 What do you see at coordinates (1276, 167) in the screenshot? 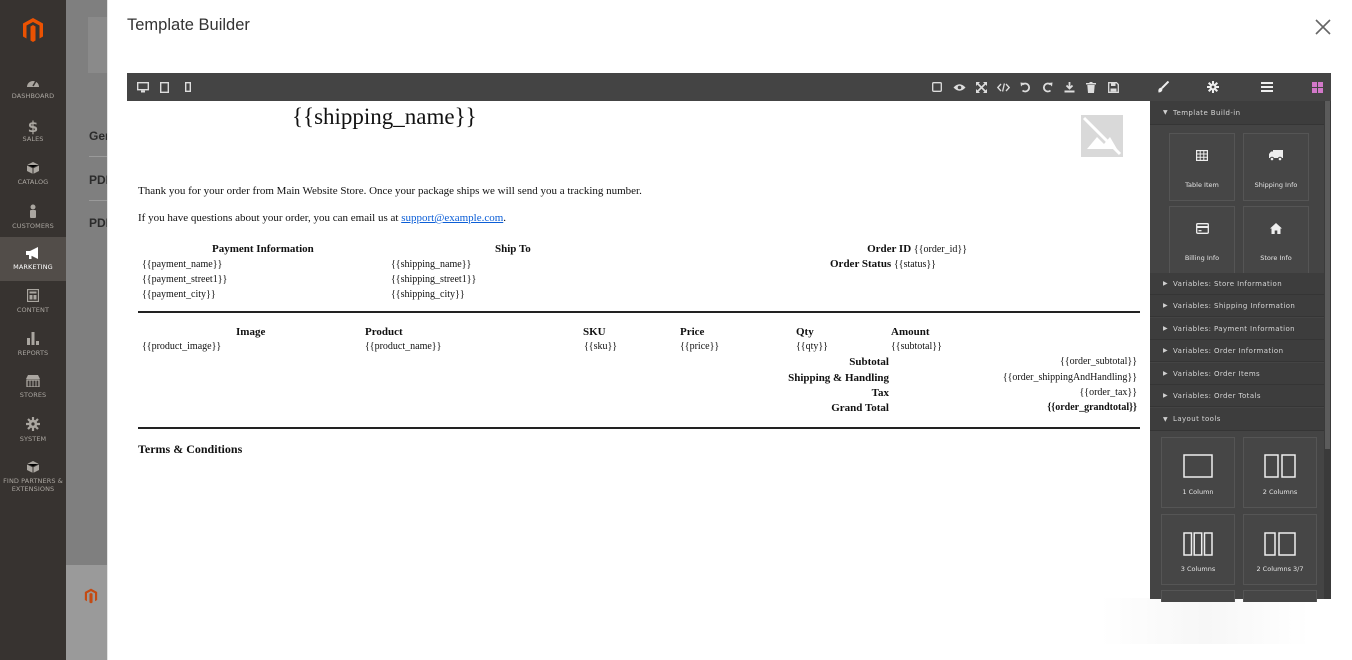
I see `block-shipping-info: Shipping Info` at bounding box center [1276, 167].